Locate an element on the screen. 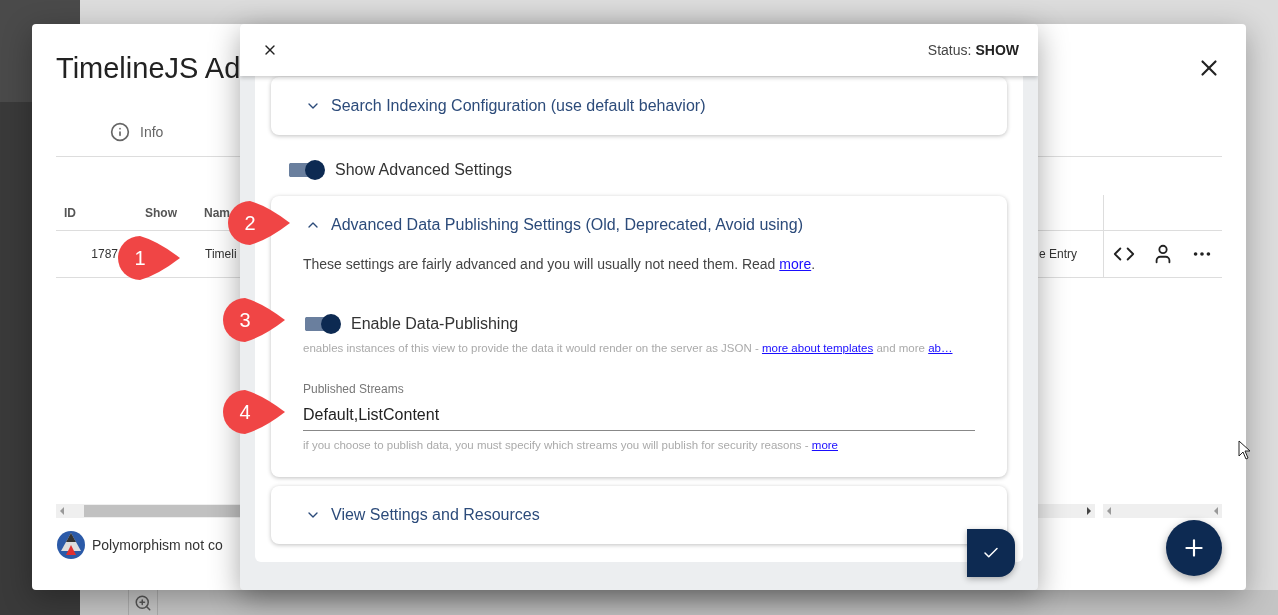  column-header: Show is located at coordinates (161, 213).